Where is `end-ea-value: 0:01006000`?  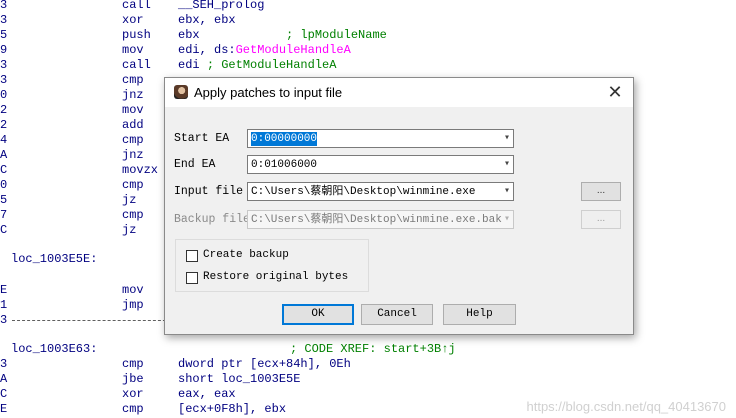
end-ea-value: 0:01006000 is located at coordinates (284, 165).